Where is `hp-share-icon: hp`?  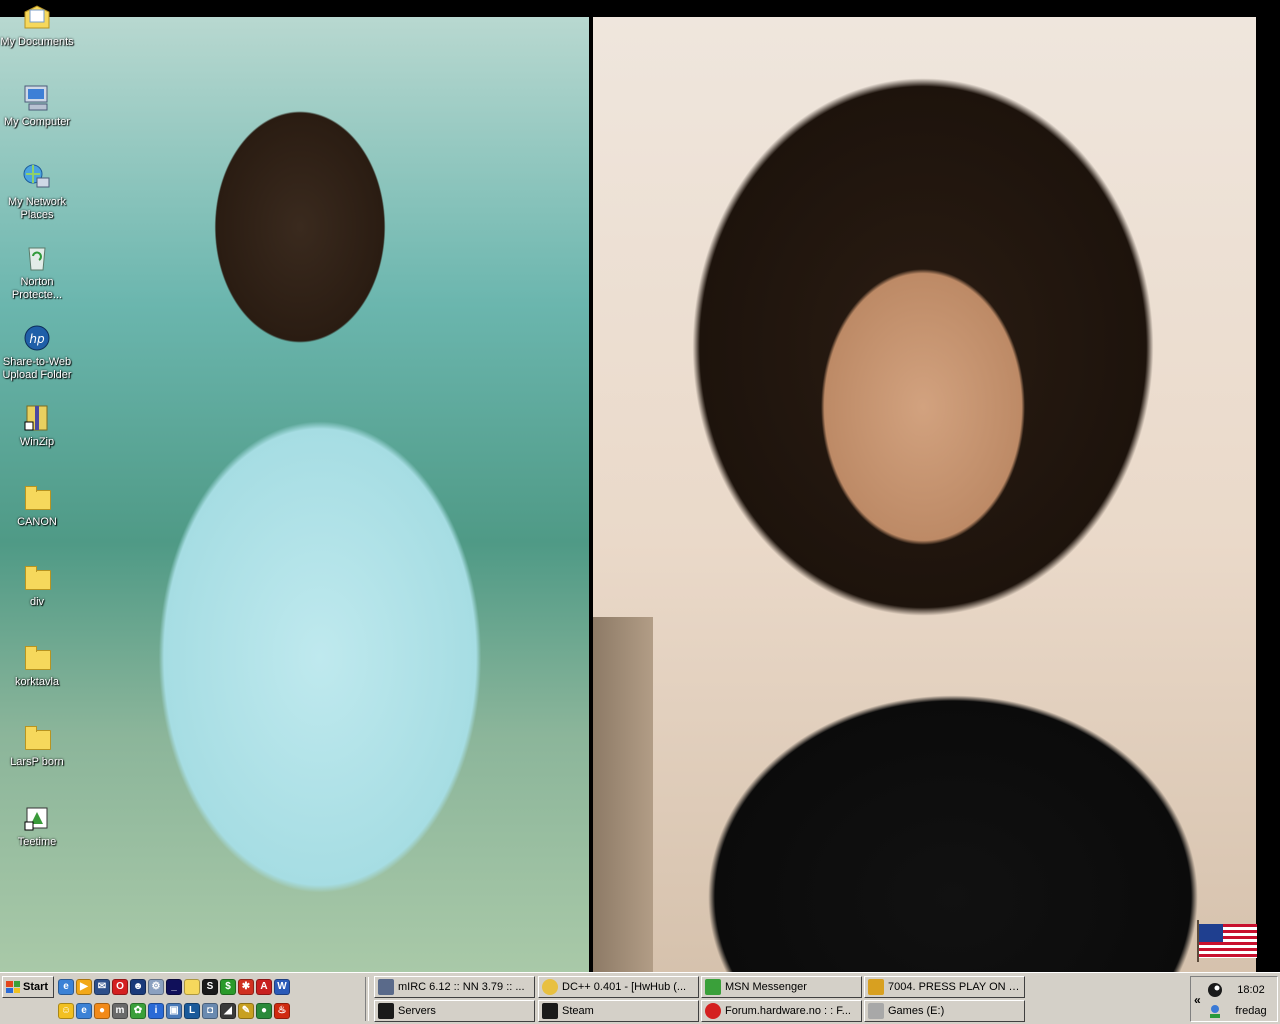
hp-share-icon: hp is located at coordinates (37, 338).